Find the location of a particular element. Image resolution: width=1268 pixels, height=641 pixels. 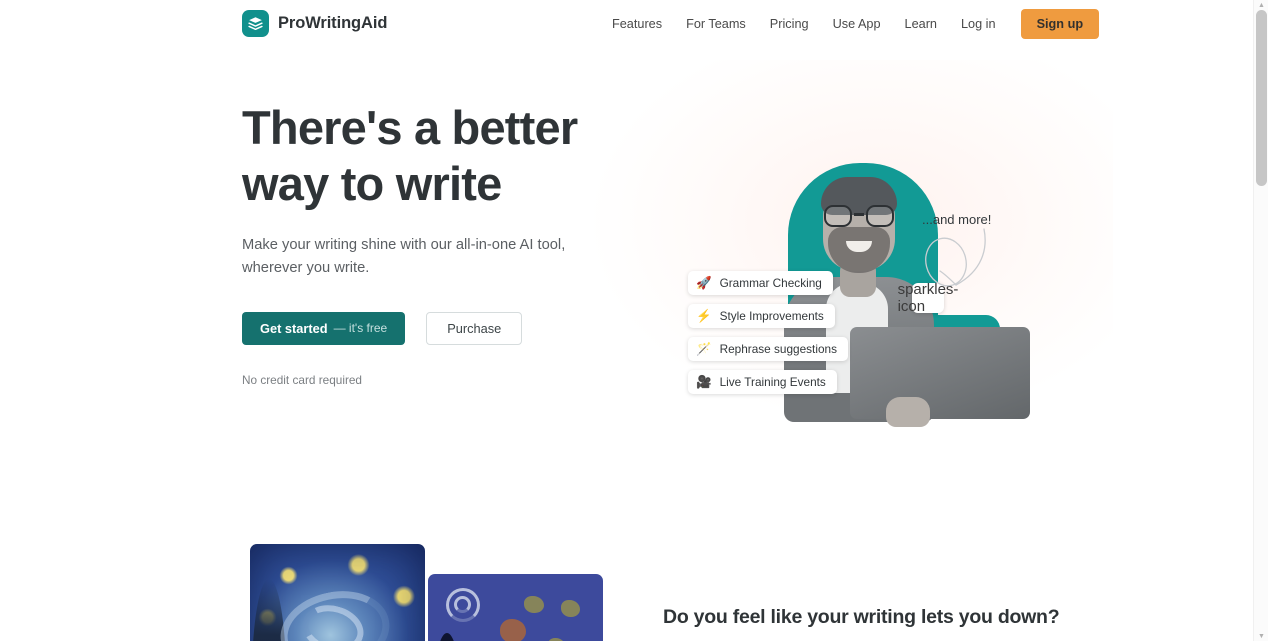

and-more-annotation: ...and more! is located at coordinates (957, 249).